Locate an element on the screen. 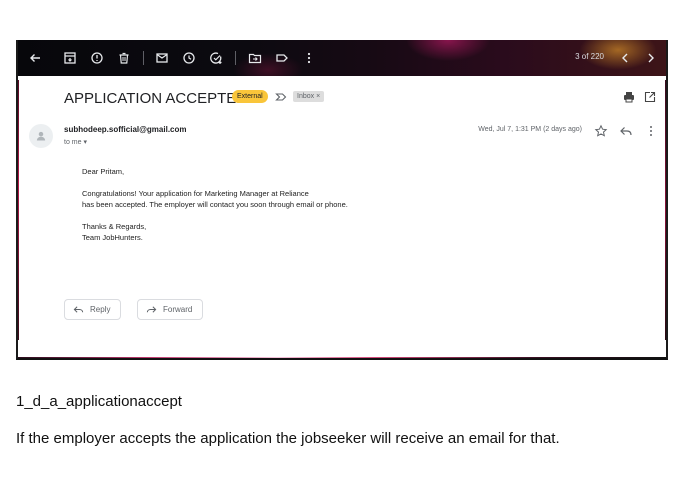 The image size is (687, 501). print-icon is located at coordinates (629, 97).